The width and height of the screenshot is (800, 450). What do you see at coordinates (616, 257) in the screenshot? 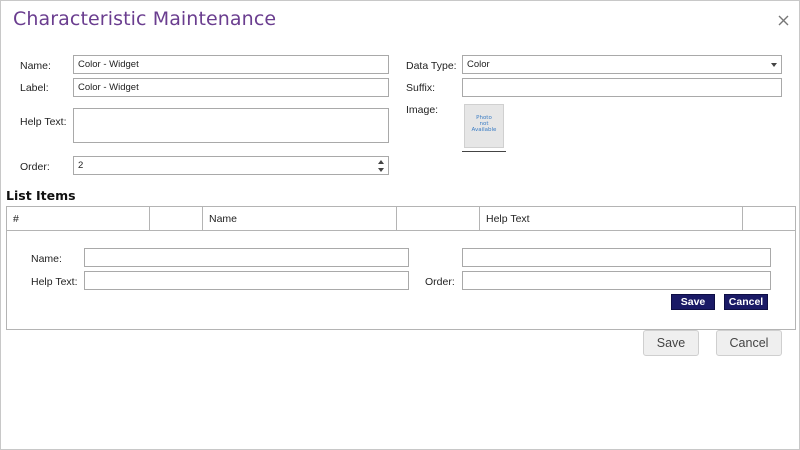
I see `item-extra-input` at bounding box center [616, 257].